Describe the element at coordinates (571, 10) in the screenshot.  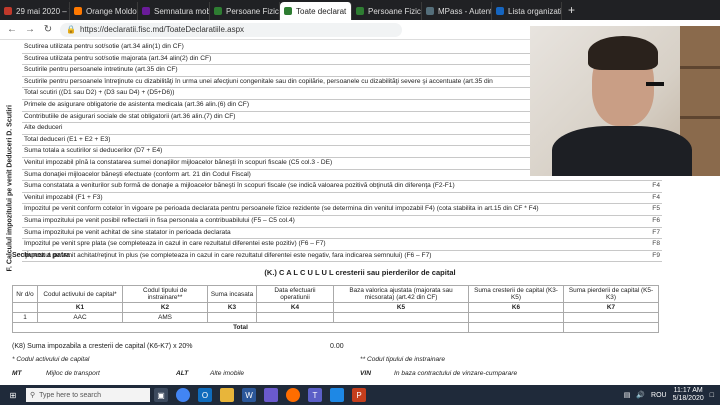
I see `new-tab-button: +` at that location.